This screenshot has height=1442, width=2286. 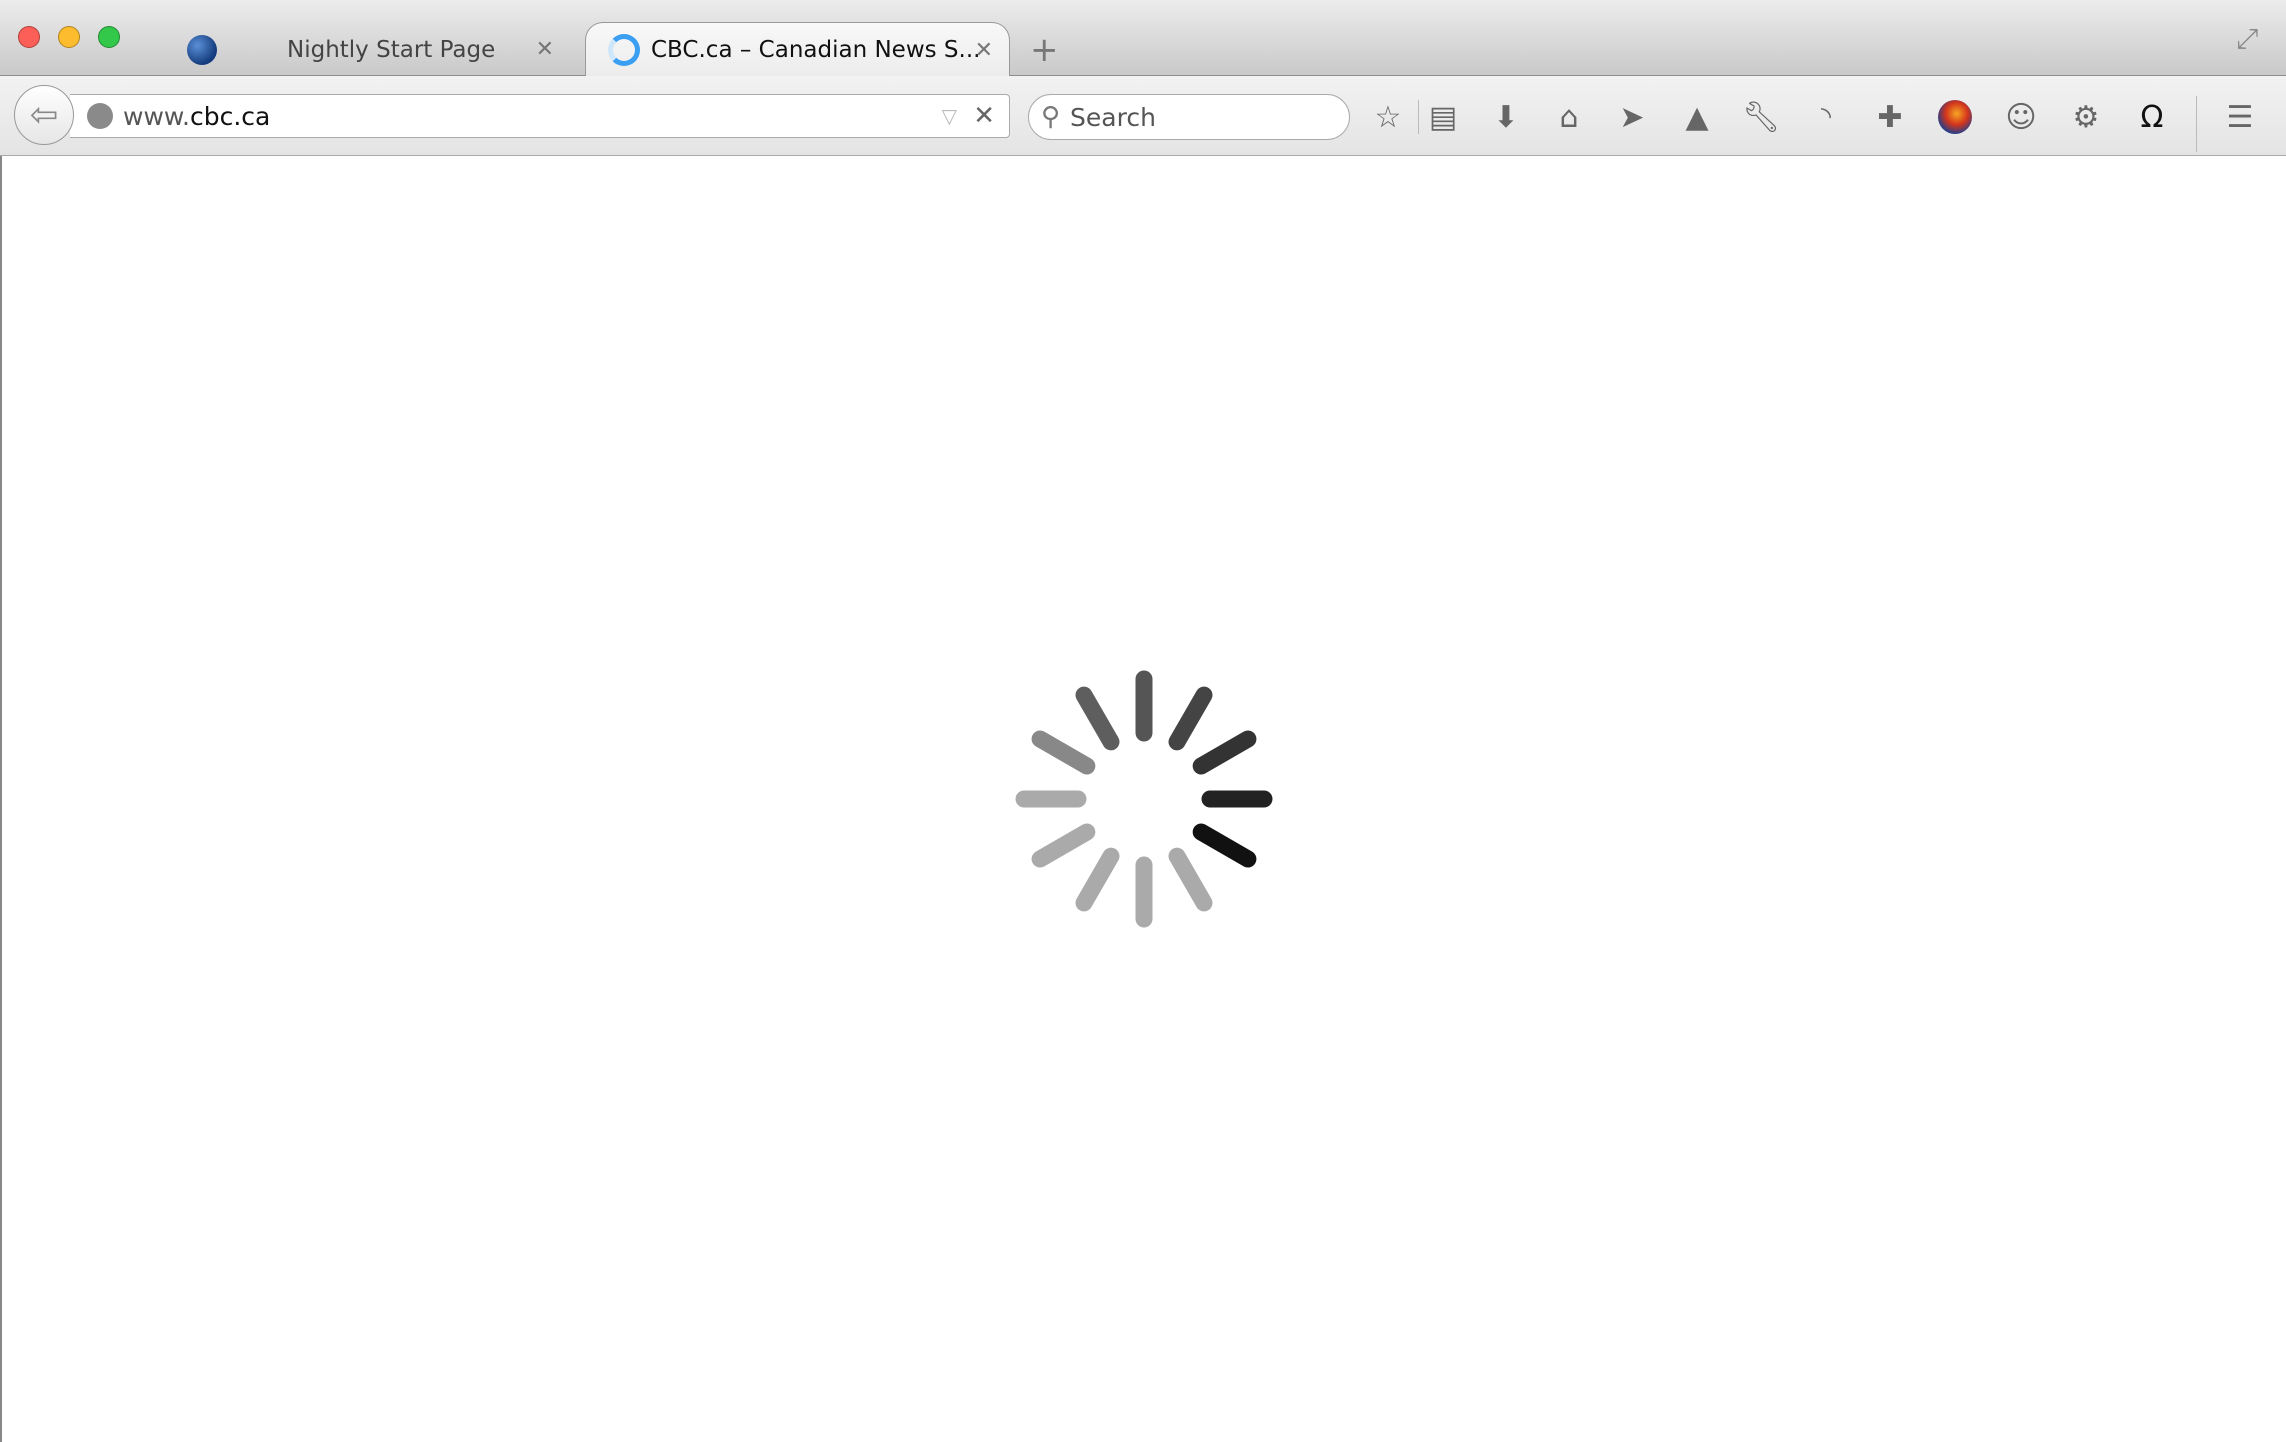 I want to click on loading-spinner-icon, so click(x=1144, y=799).